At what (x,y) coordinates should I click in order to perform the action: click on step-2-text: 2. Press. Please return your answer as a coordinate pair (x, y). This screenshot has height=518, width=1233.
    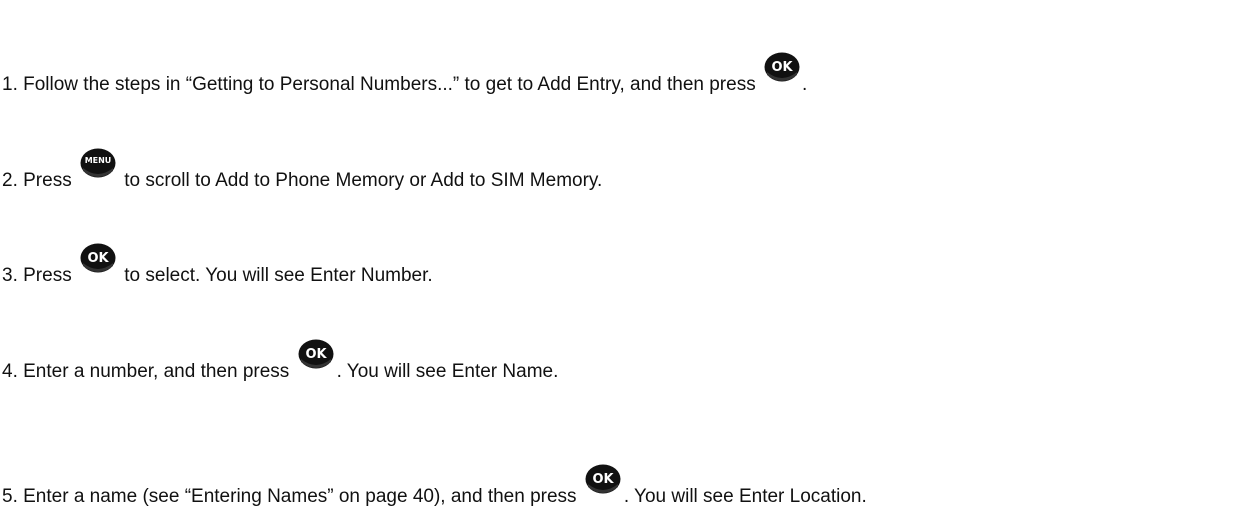
    Looking at the image, I should click on (37, 180).